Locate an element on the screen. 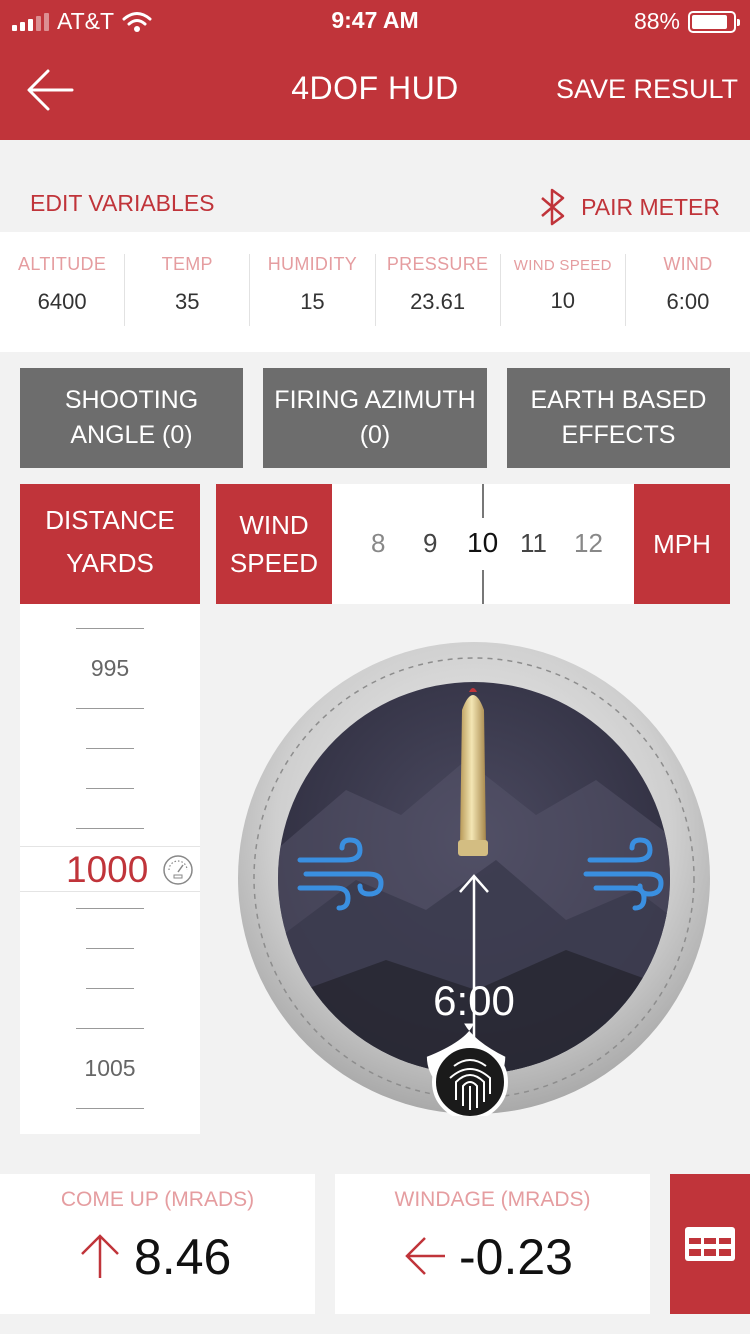 The image size is (750, 1334). env-temp: TEMP 35 is located at coordinates (188, 290).